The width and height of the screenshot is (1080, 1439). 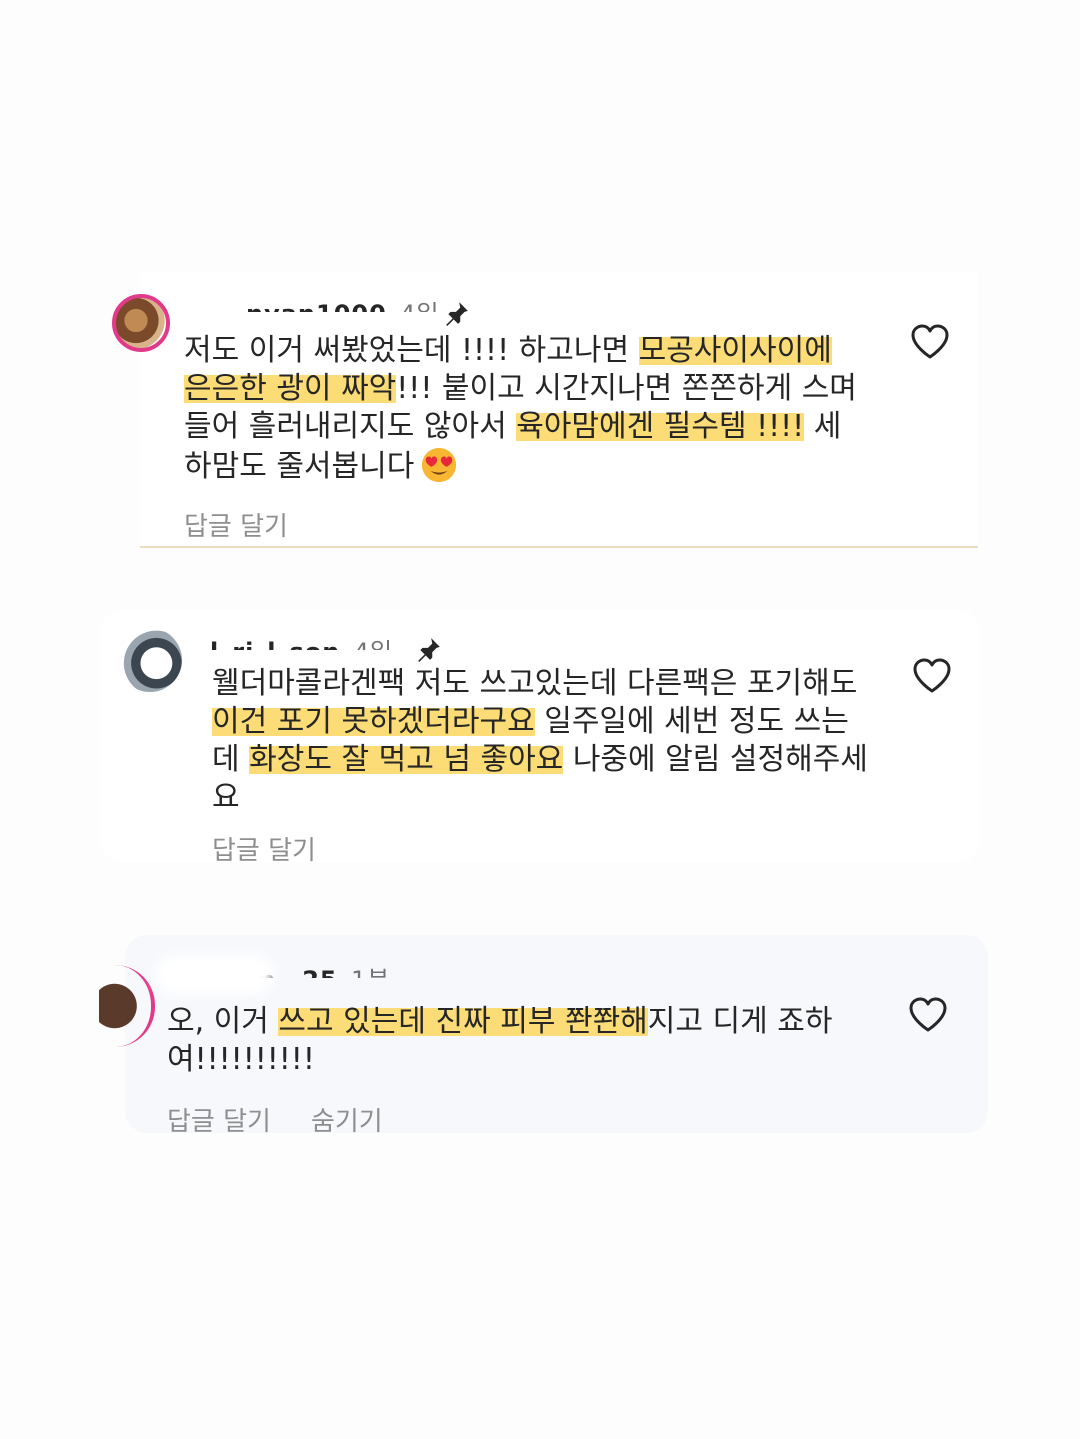 What do you see at coordinates (535, 683) in the screenshot?
I see `comment-text-segment: 웰더마콜라겐팩 저도 쓰고있는데 다른팩은 포기해도` at bounding box center [535, 683].